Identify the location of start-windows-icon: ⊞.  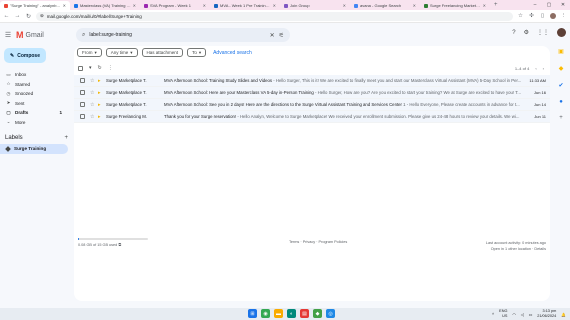
(252, 313).